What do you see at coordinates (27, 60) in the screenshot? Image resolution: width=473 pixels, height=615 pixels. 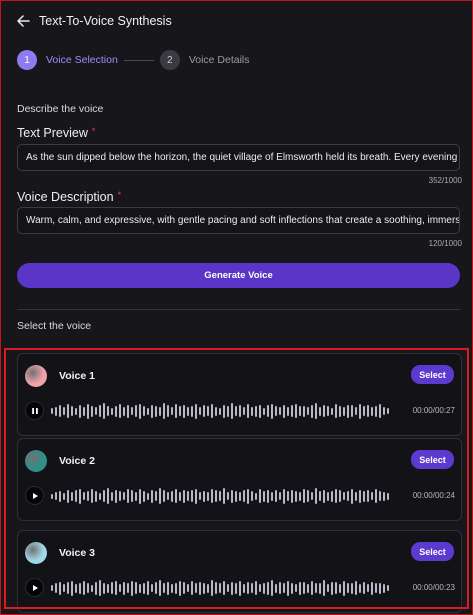 I see `step-1-number: 1` at bounding box center [27, 60].